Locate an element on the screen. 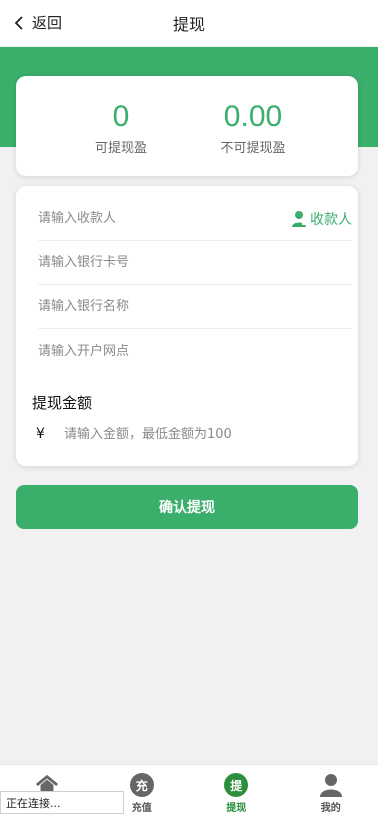 The width and height of the screenshot is (378, 814). amount-input is located at coordinates (205, 434).